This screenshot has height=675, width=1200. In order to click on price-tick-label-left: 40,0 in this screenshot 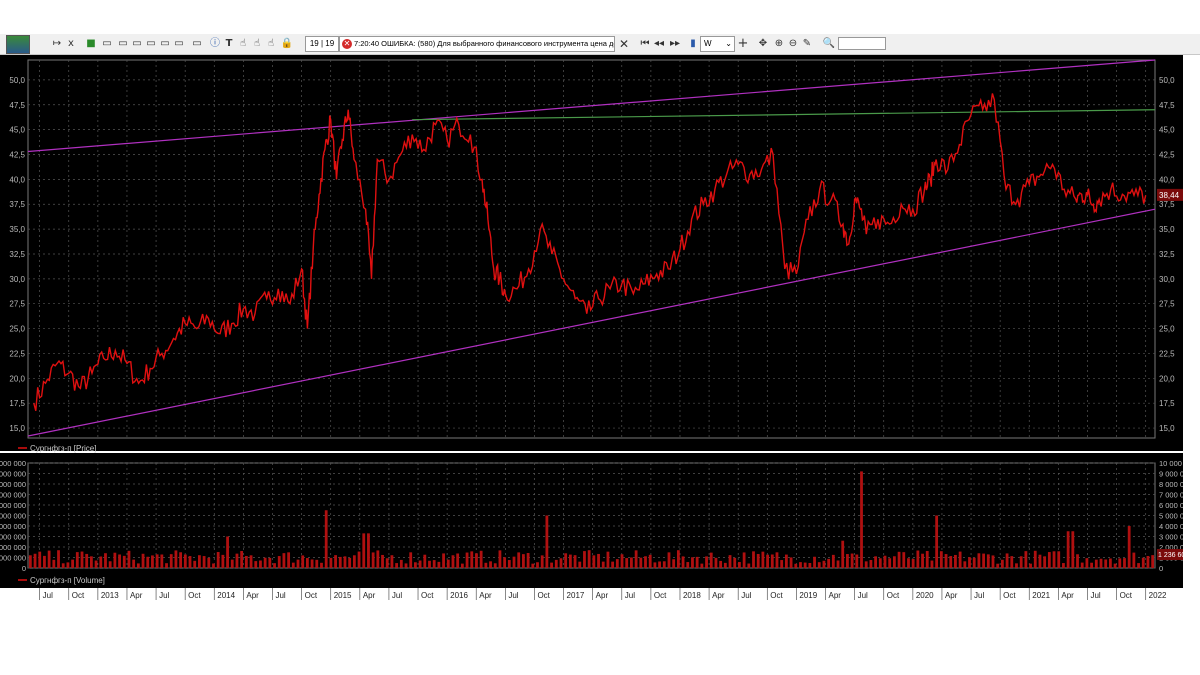, I will do `click(17, 179)`.